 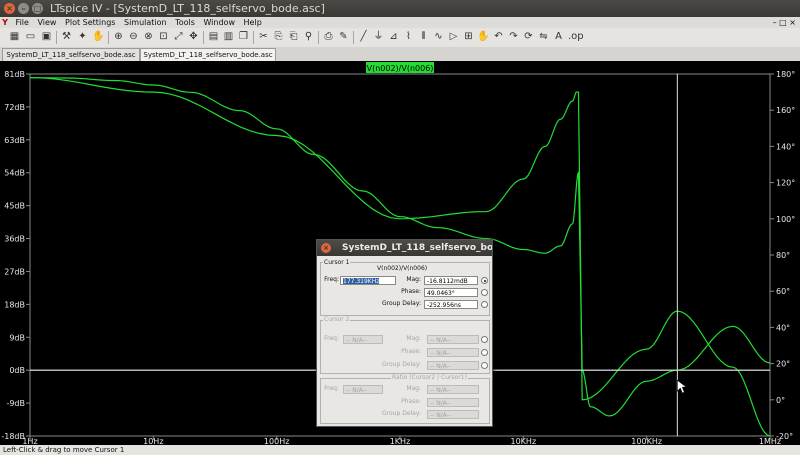 I want to click on cursor2-mag-field: -- N/A--, so click(x=453, y=339).